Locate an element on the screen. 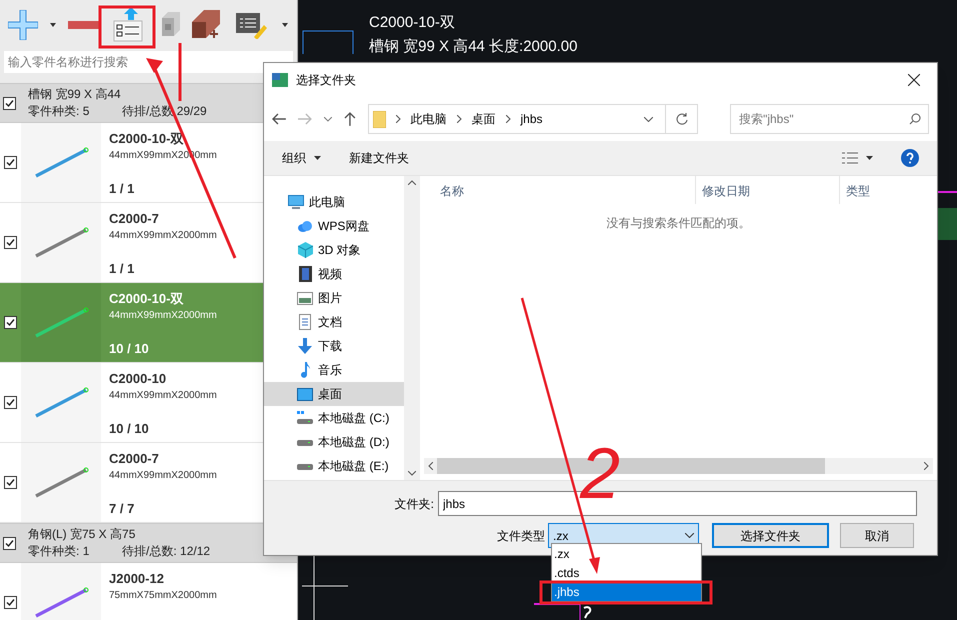 This screenshot has width=957, height=620. nav-label: 文档 is located at coordinates (330, 322).